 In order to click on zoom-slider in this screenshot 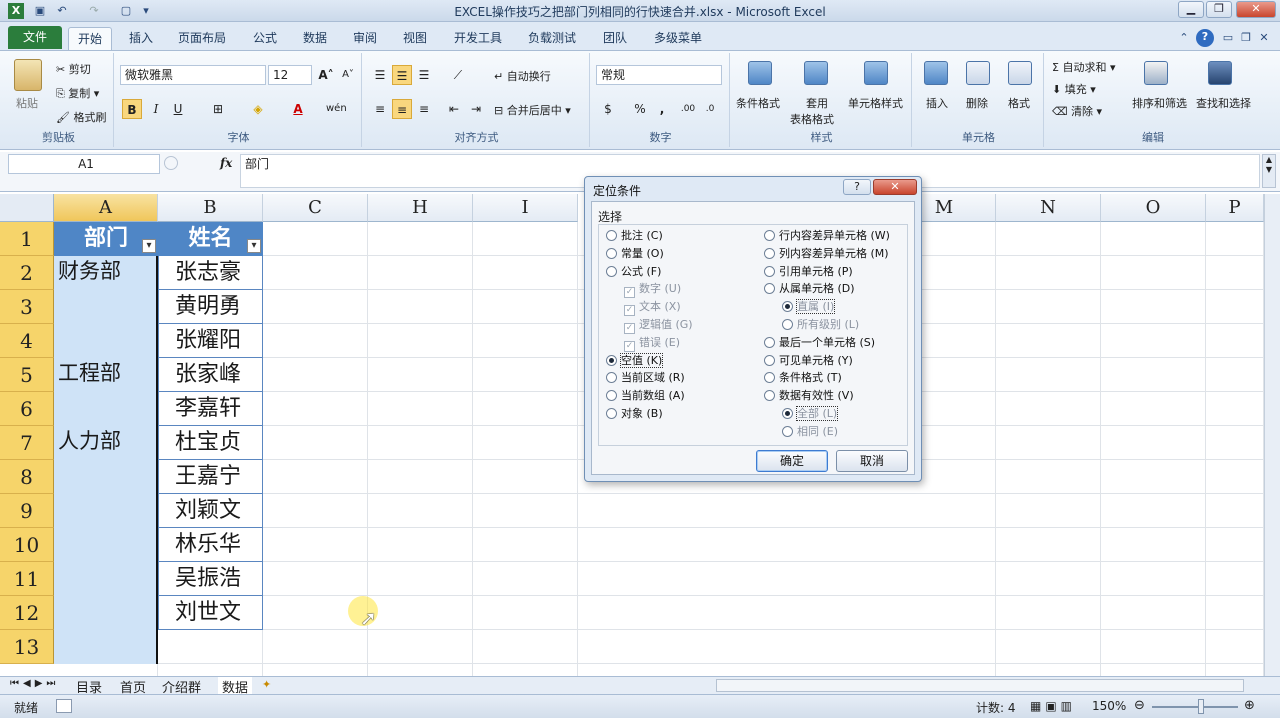, I will do `click(1195, 707)`.